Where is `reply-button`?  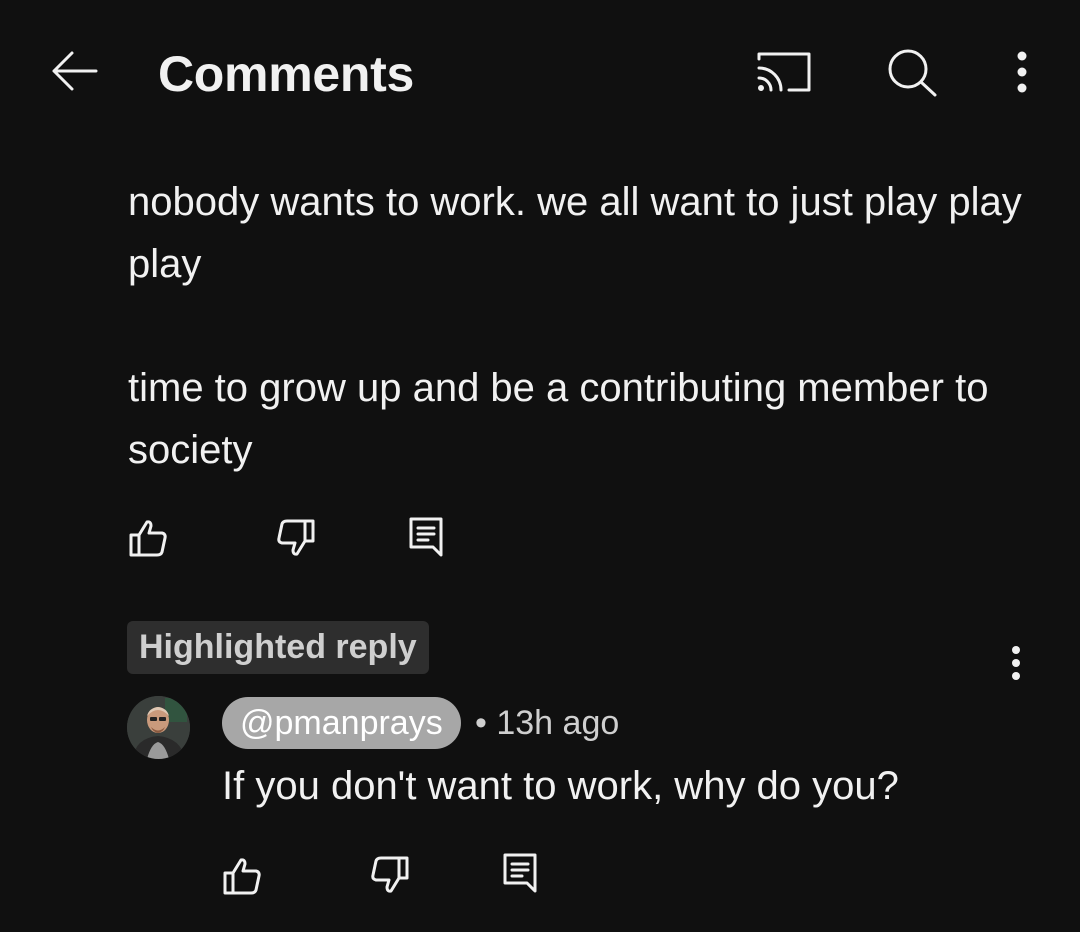
reply-button is located at coordinates (426, 537).